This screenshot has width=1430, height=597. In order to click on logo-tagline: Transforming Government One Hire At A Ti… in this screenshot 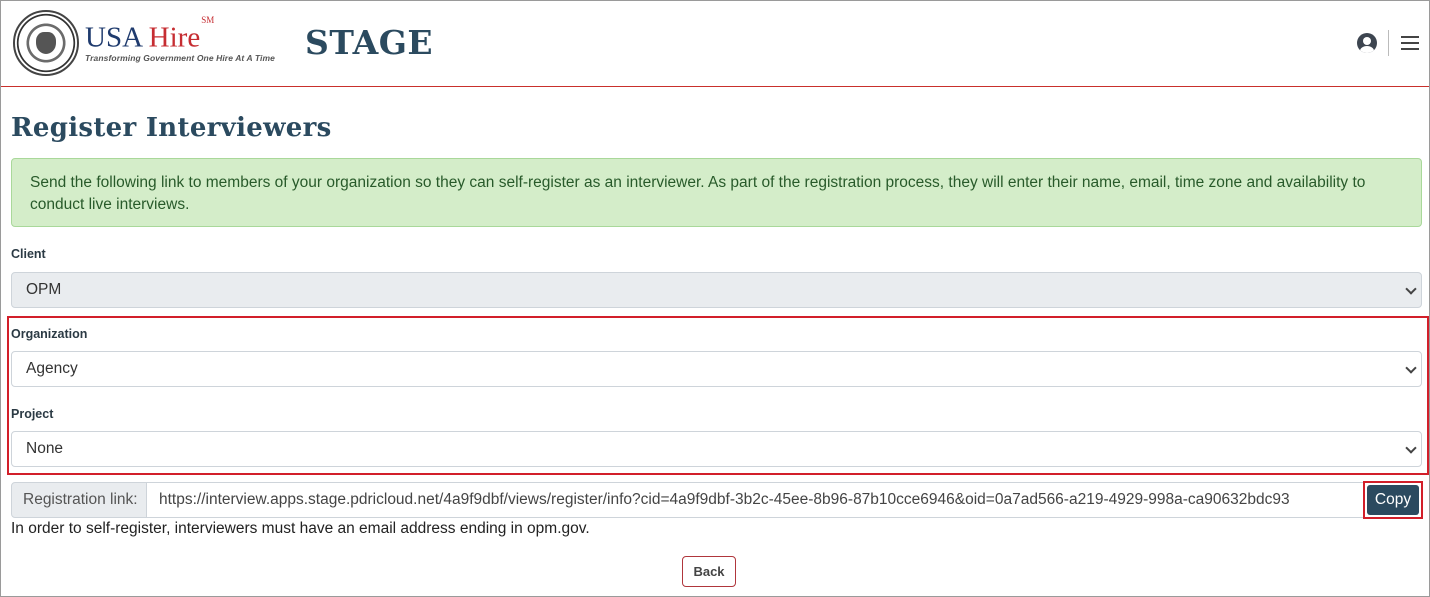, I will do `click(180, 57)`.